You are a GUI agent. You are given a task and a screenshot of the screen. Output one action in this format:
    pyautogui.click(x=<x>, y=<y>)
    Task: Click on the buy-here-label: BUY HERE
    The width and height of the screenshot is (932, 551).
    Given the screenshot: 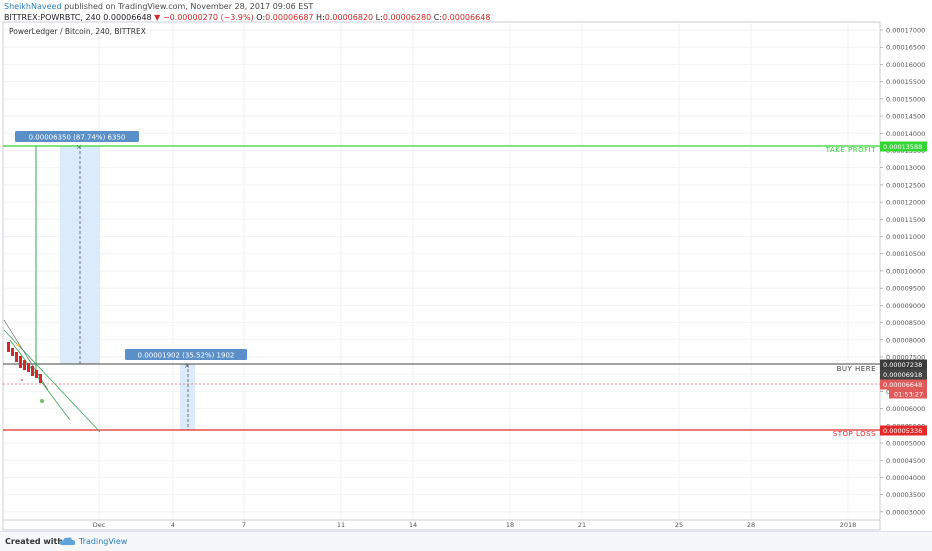 What is the action you would take?
    pyautogui.click(x=856, y=369)
    